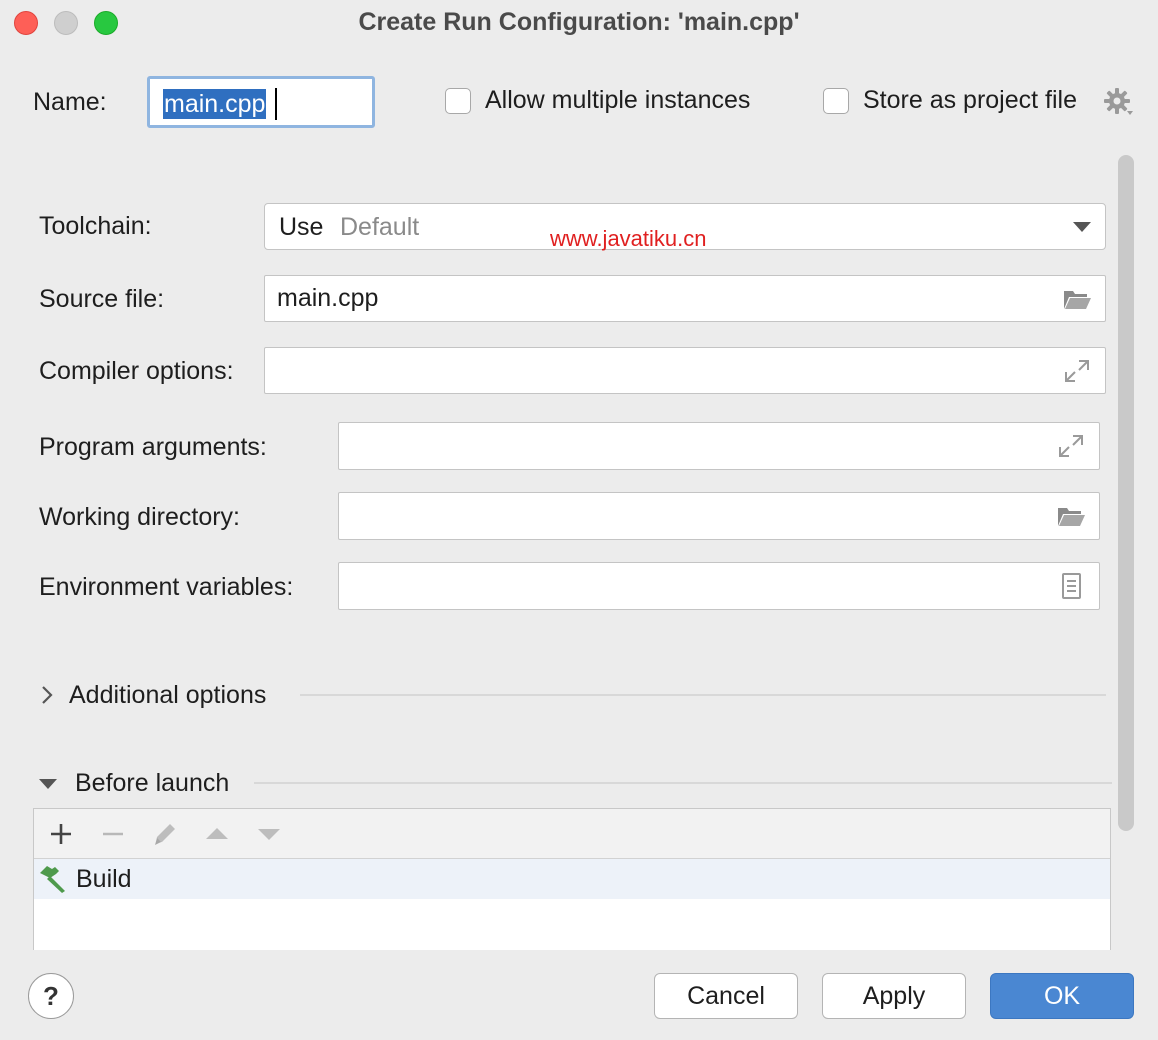  I want to click on window-title: Create Run Configuration: 'main.cpp', so click(579, 22).